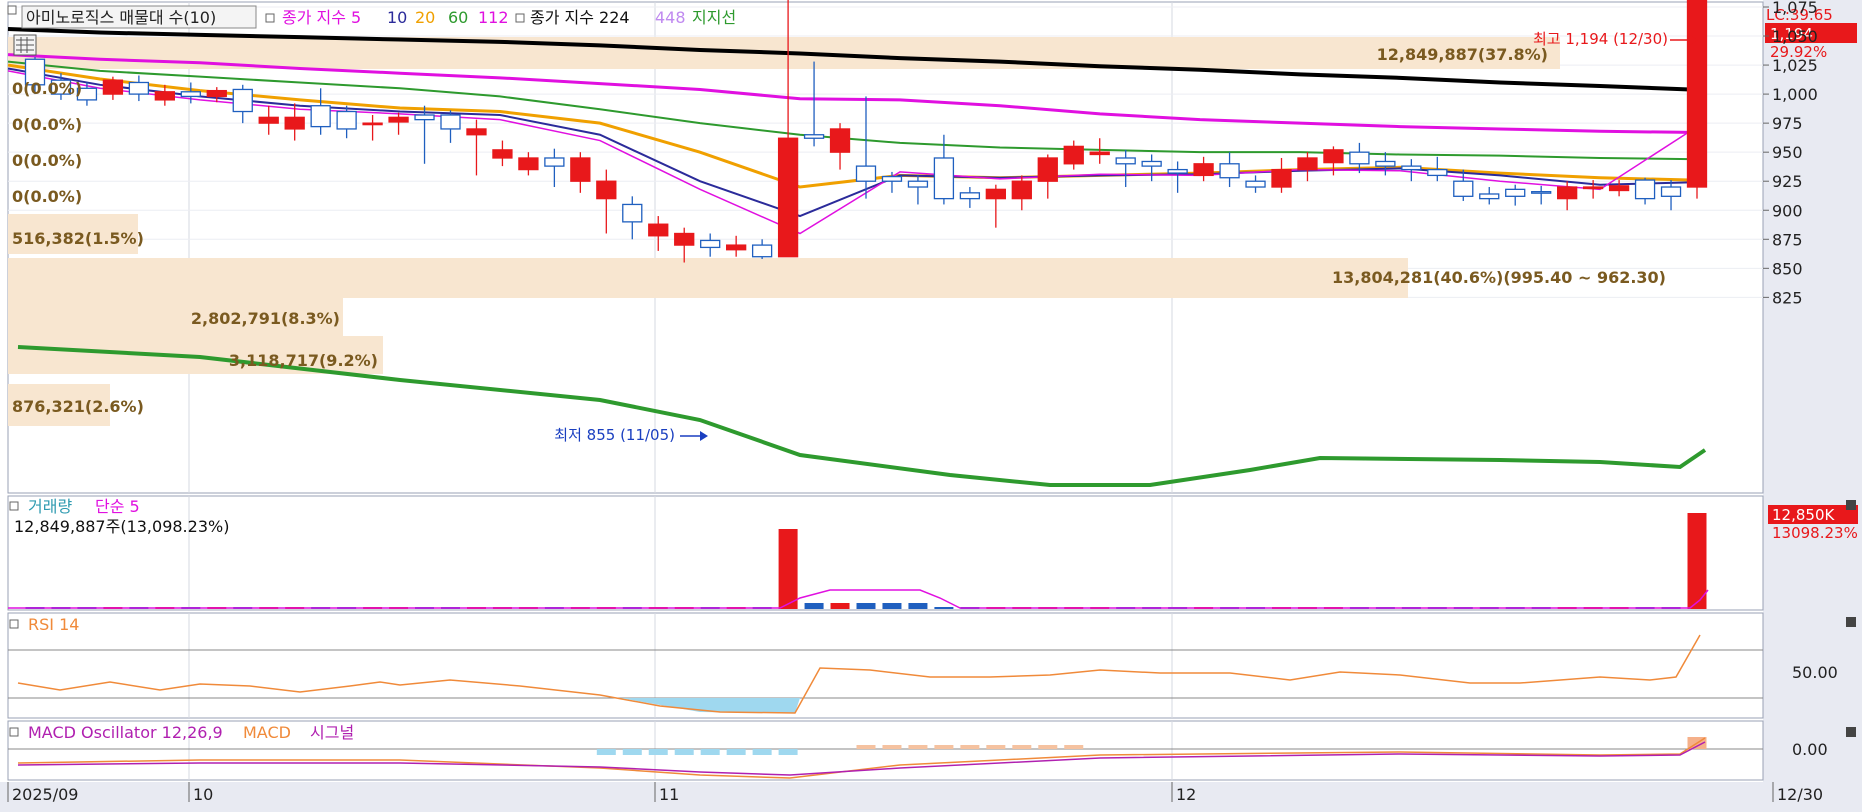 This screenshot has width=1862, height=812. What do you see at coordinates (1787, 268) in the screenshot?
I see `price-tick-label: 850` at bounding box center [1787, 268].